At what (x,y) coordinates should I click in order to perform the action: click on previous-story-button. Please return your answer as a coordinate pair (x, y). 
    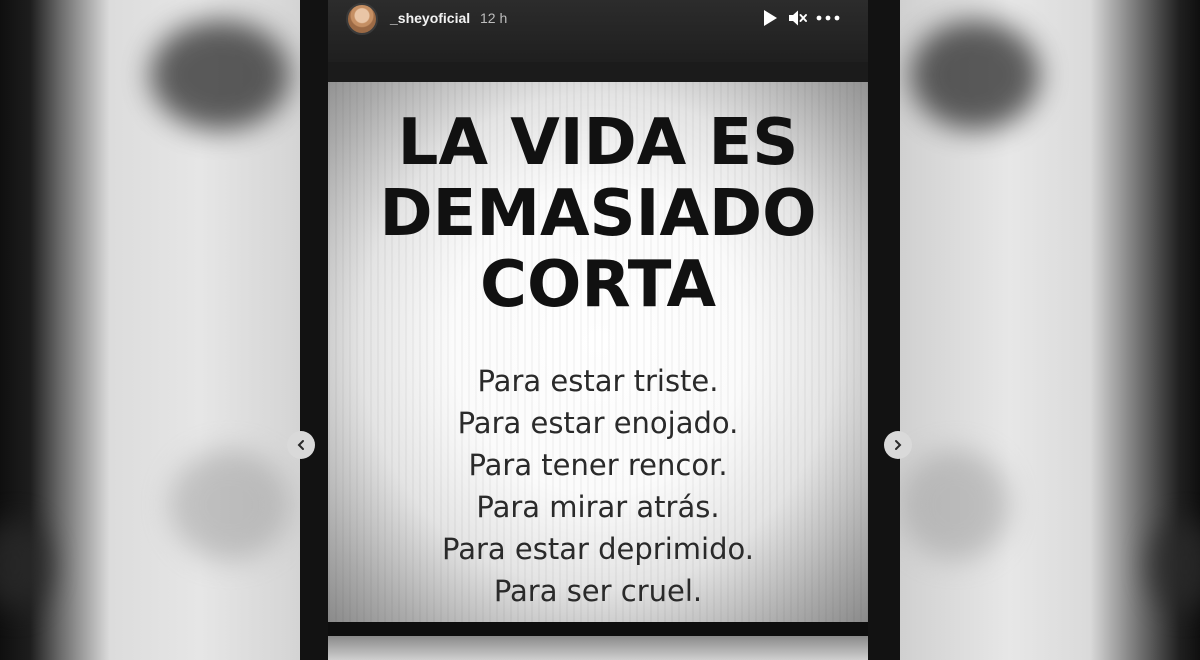
    Looking at the image, I should click on (301, 445).